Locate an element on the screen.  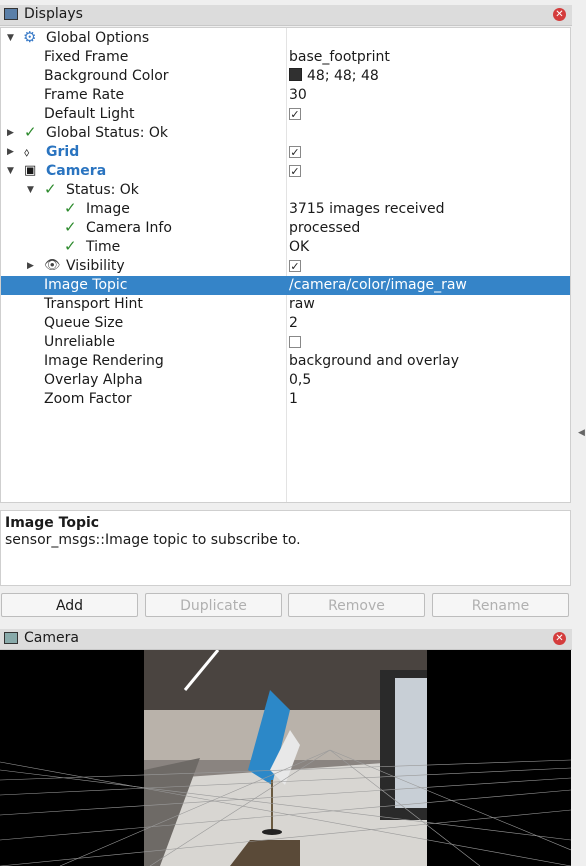
tree-row-camera-info-status: ✓ Camera Info processed is located at coordinates (285, 228).